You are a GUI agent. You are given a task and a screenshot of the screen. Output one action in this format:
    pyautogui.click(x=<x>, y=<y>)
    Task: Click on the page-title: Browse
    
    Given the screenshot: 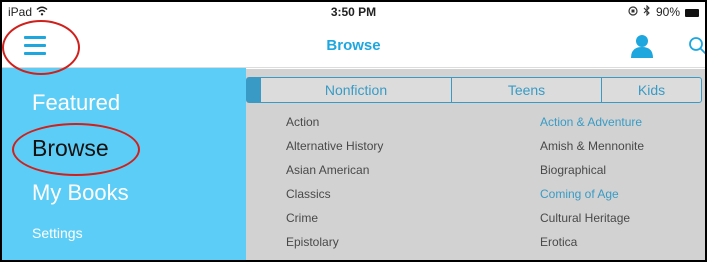 What is the action you would take?
    pyautogui.click(x=353, y=45)
    